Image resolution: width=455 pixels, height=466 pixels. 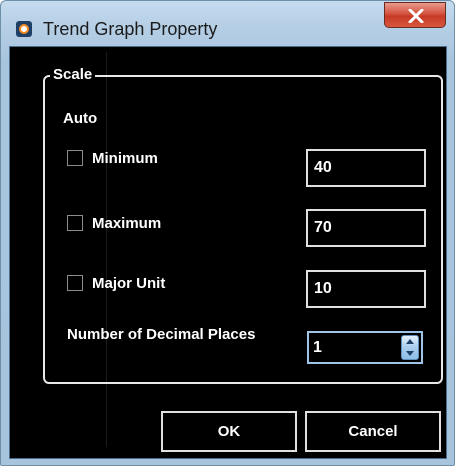 I want to click on close-button, so click(x=415, y=15).